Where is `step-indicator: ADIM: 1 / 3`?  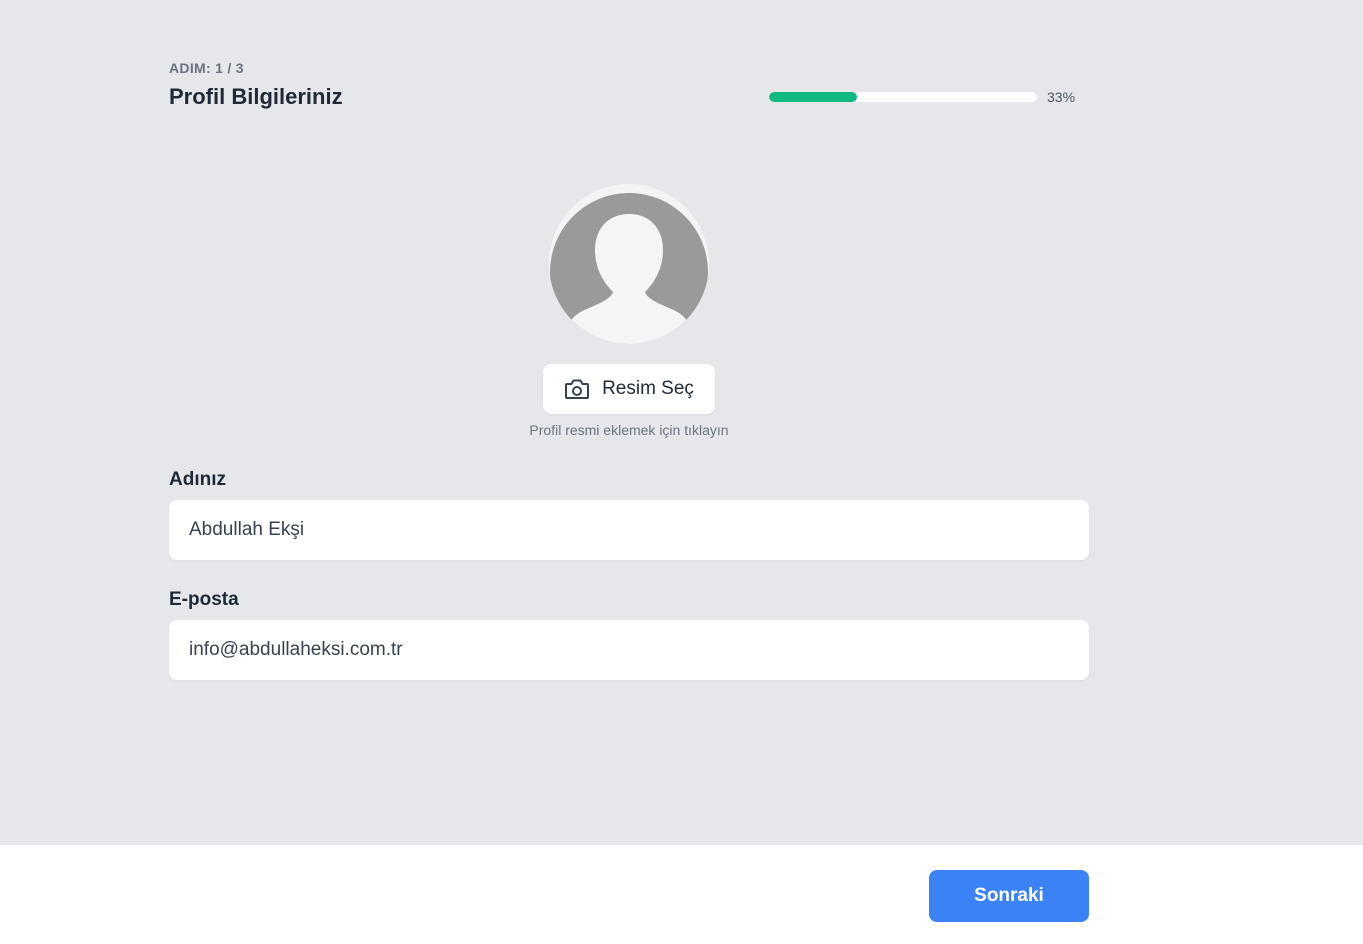 step-indicator: ADIM: 1 / 3 is located at coordinates (206, 68).